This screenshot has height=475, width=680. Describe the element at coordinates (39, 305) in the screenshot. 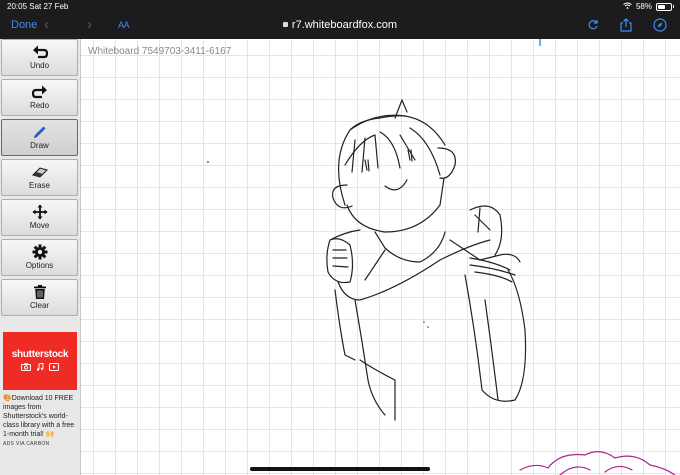

I see `clear-label: Clear` at that location.